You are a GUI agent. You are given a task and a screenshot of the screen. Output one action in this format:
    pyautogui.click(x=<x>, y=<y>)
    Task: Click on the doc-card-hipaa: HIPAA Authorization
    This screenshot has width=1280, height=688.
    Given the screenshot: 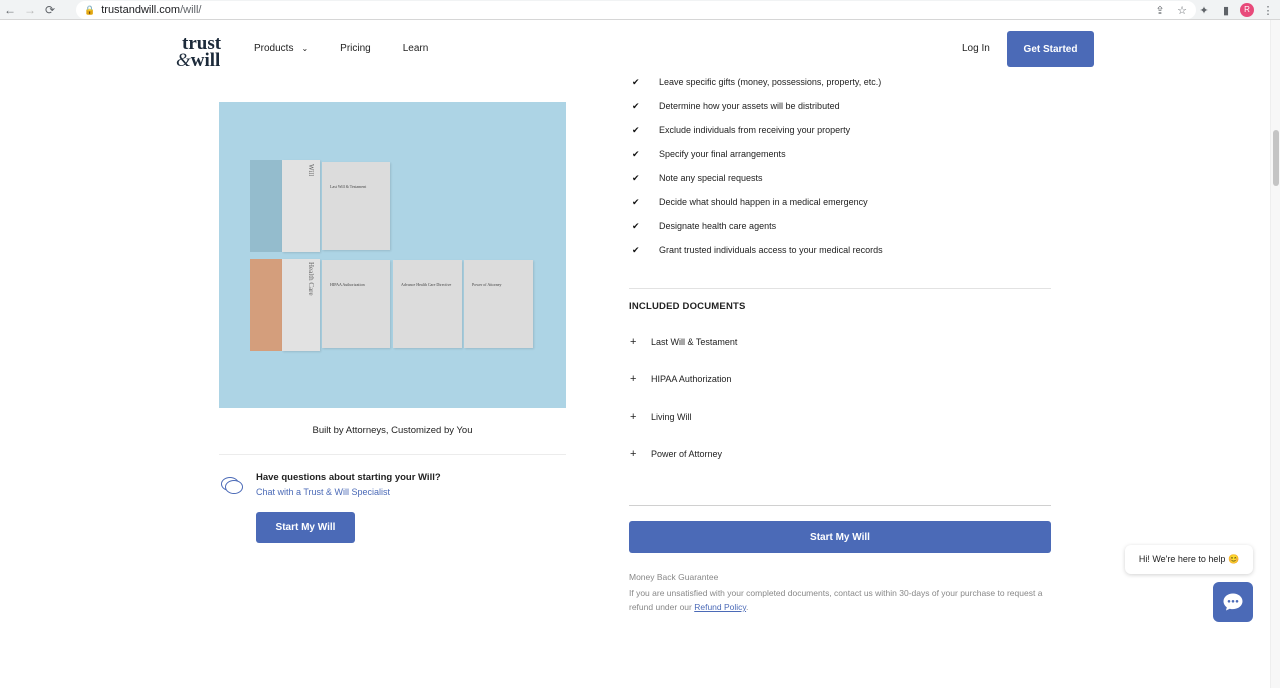 What is the action you would take?
    pyautogui.click(x=356, y=304)
    